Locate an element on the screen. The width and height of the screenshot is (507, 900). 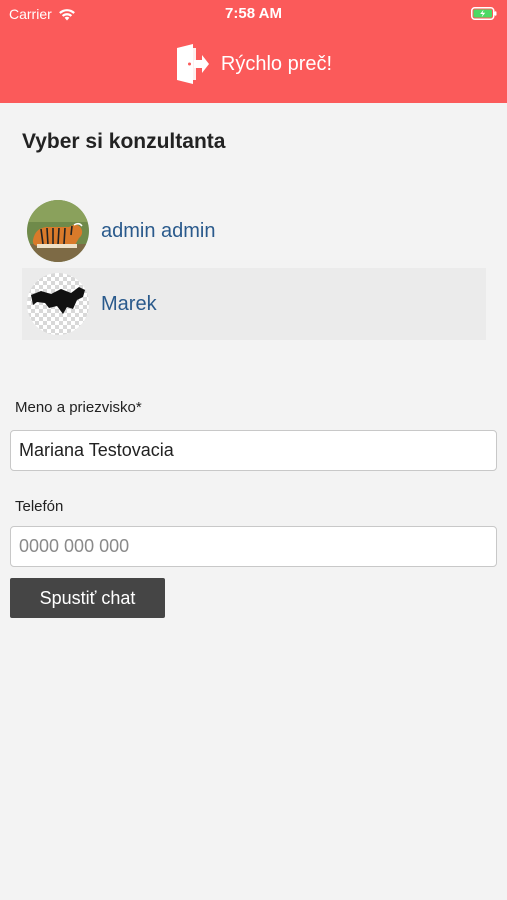
fox-silhouette-avatar is located at coordinates (58, 304).